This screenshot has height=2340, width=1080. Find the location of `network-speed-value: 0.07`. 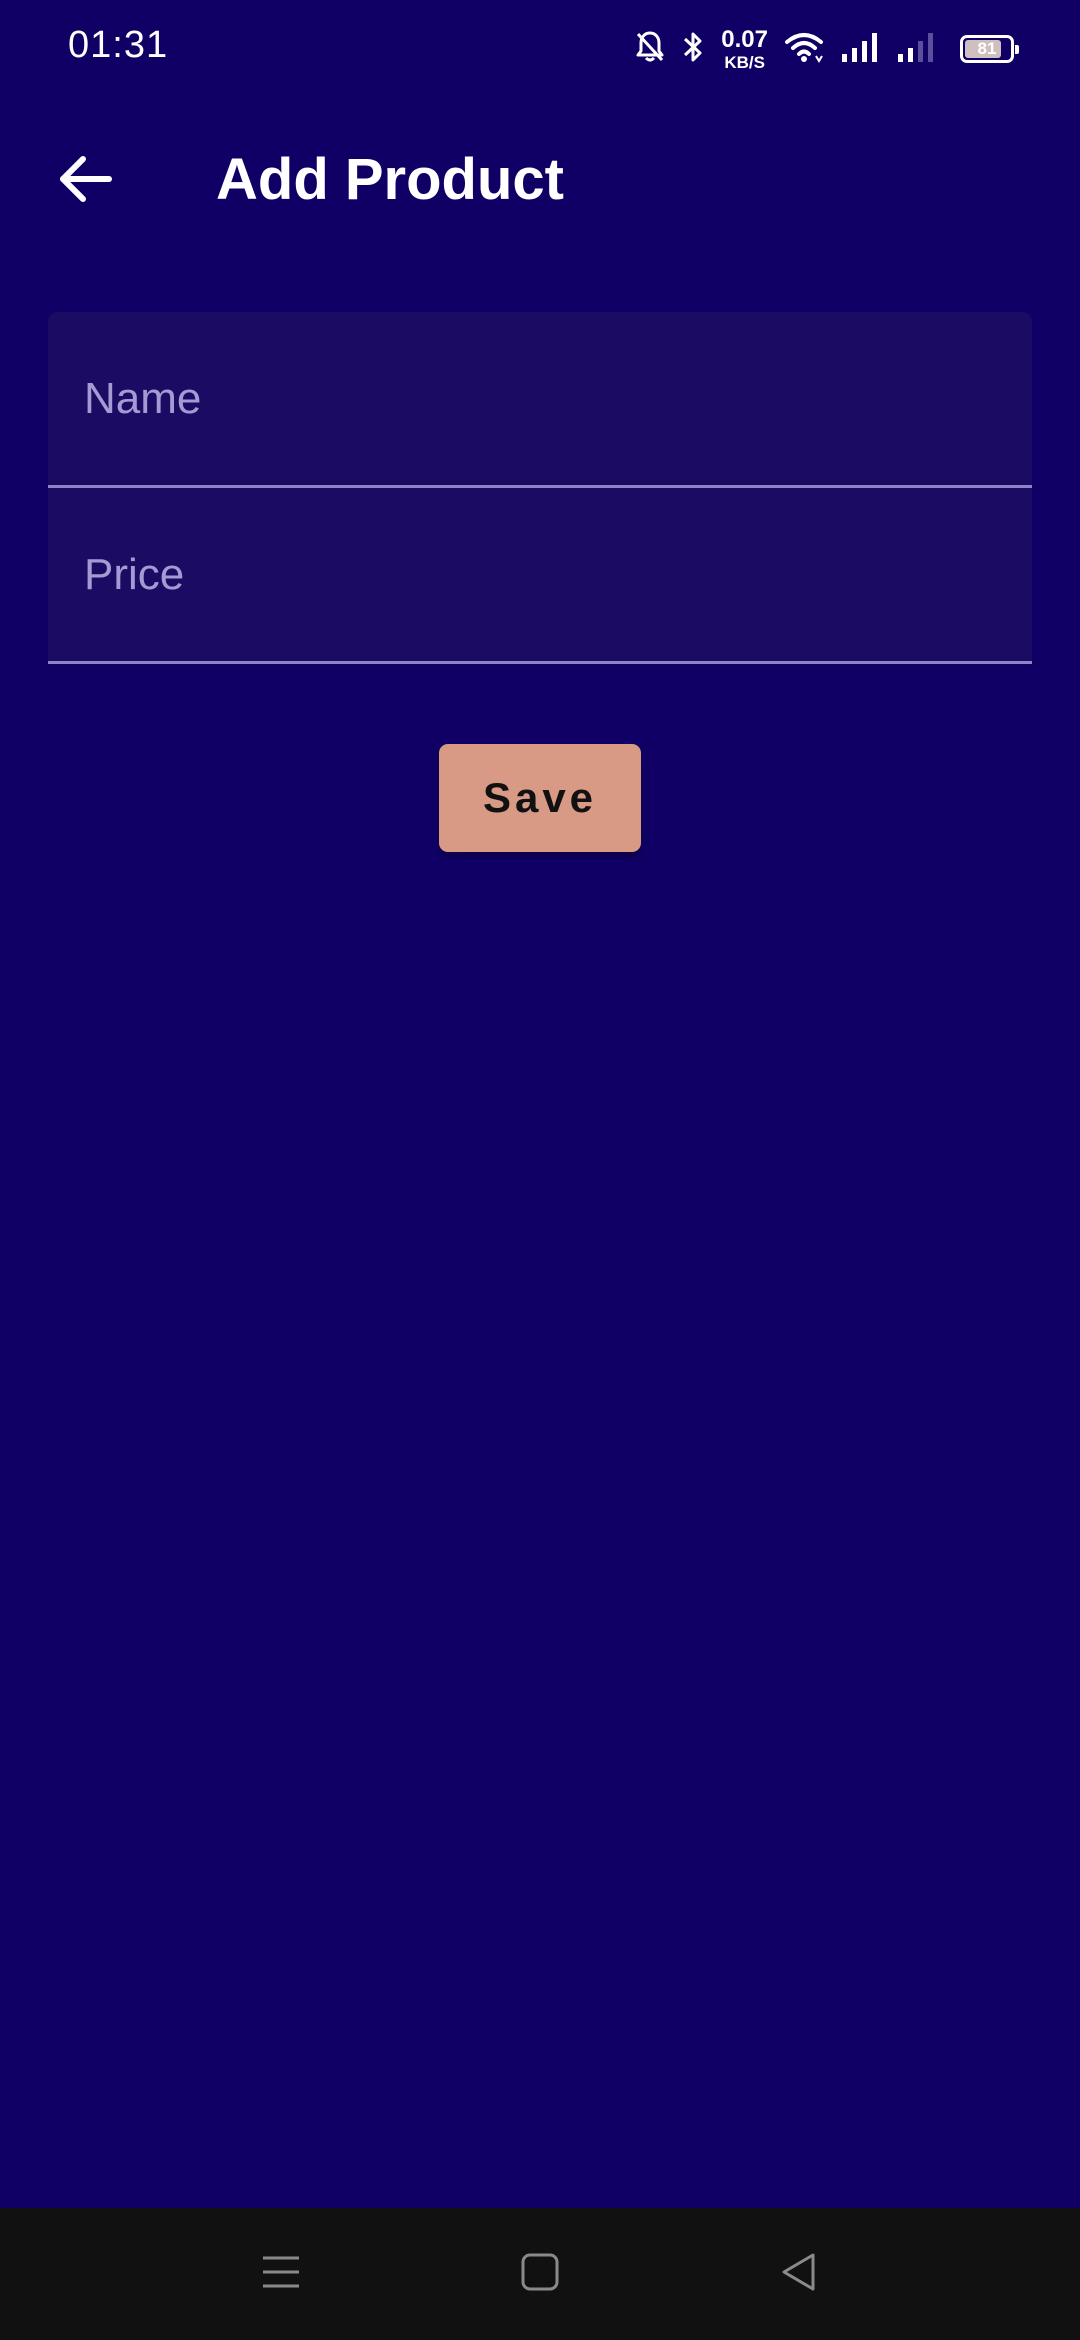

network-speed-value: 0.07 is located at coordinates (744, 39).